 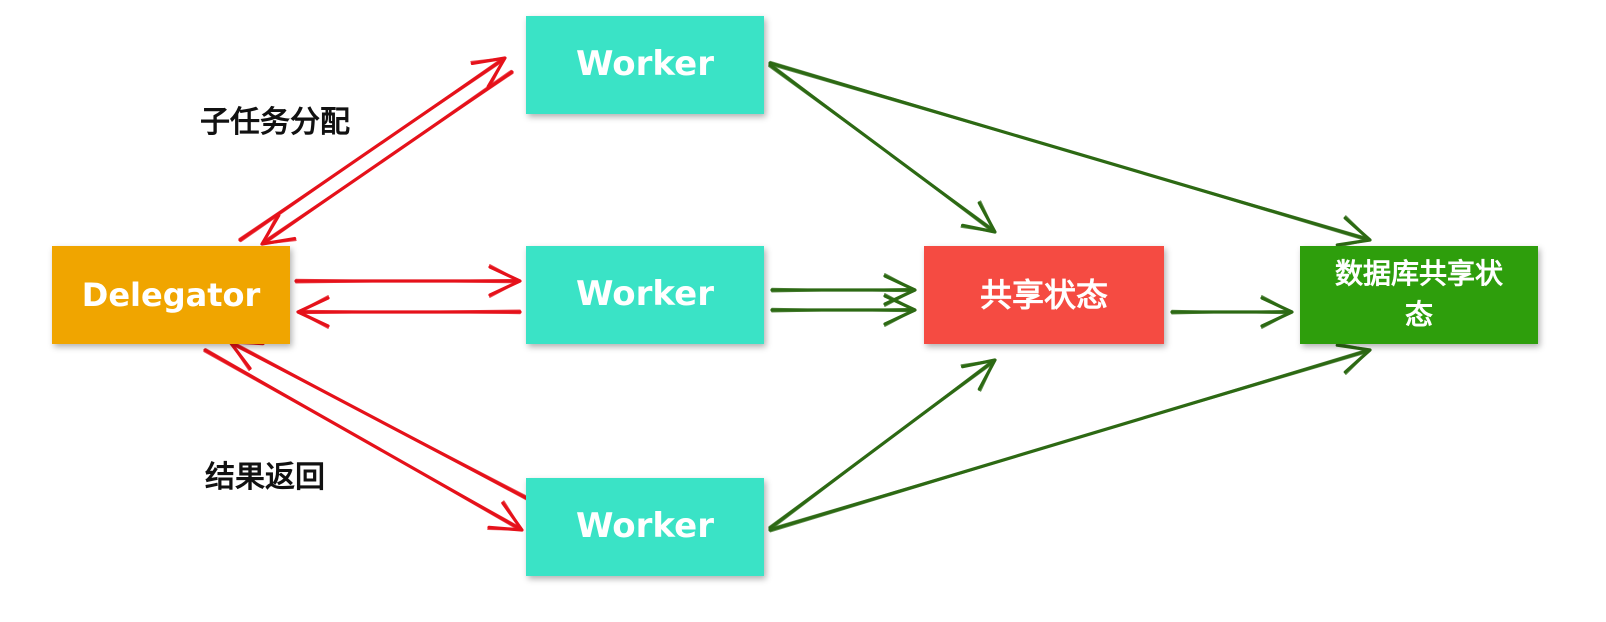 I want to click on worker-node-top: Worker, so click(x=645, y=65).